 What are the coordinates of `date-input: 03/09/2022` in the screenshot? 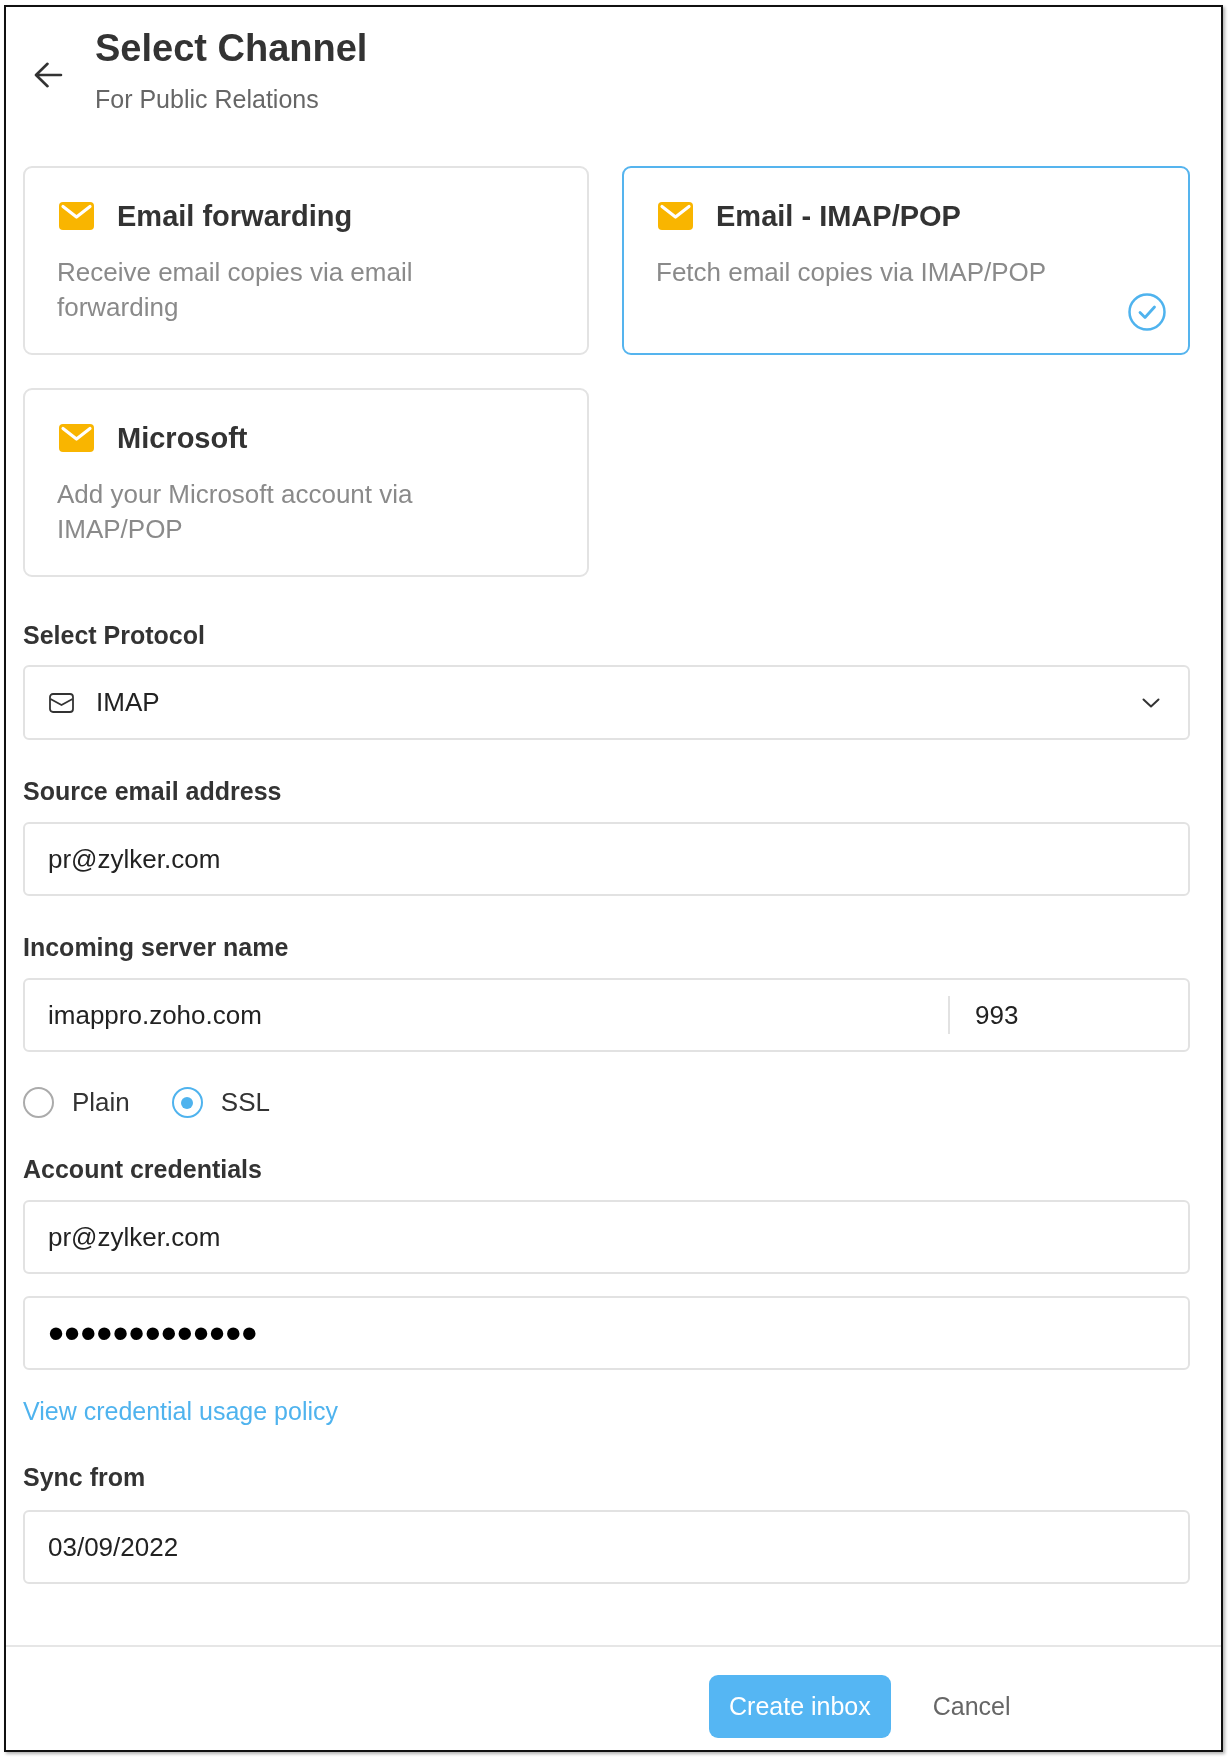 It's located at (606, 1547).